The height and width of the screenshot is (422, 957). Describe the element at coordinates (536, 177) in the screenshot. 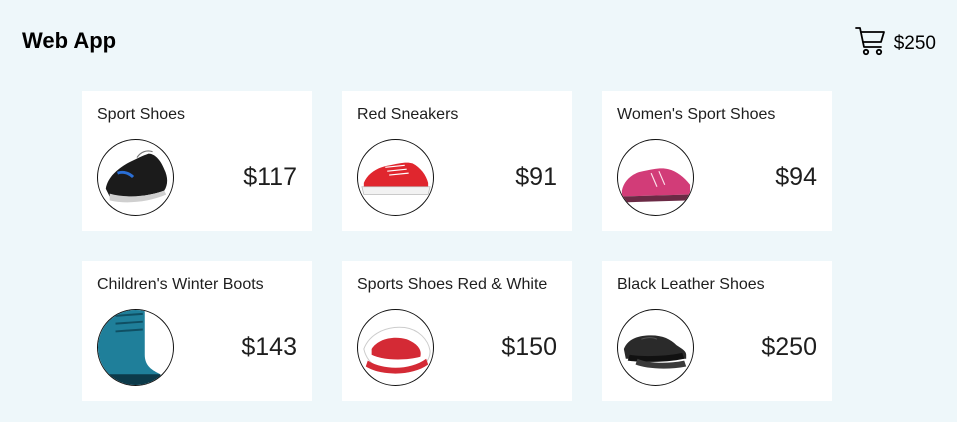

I see `product-price: $91` at that location.